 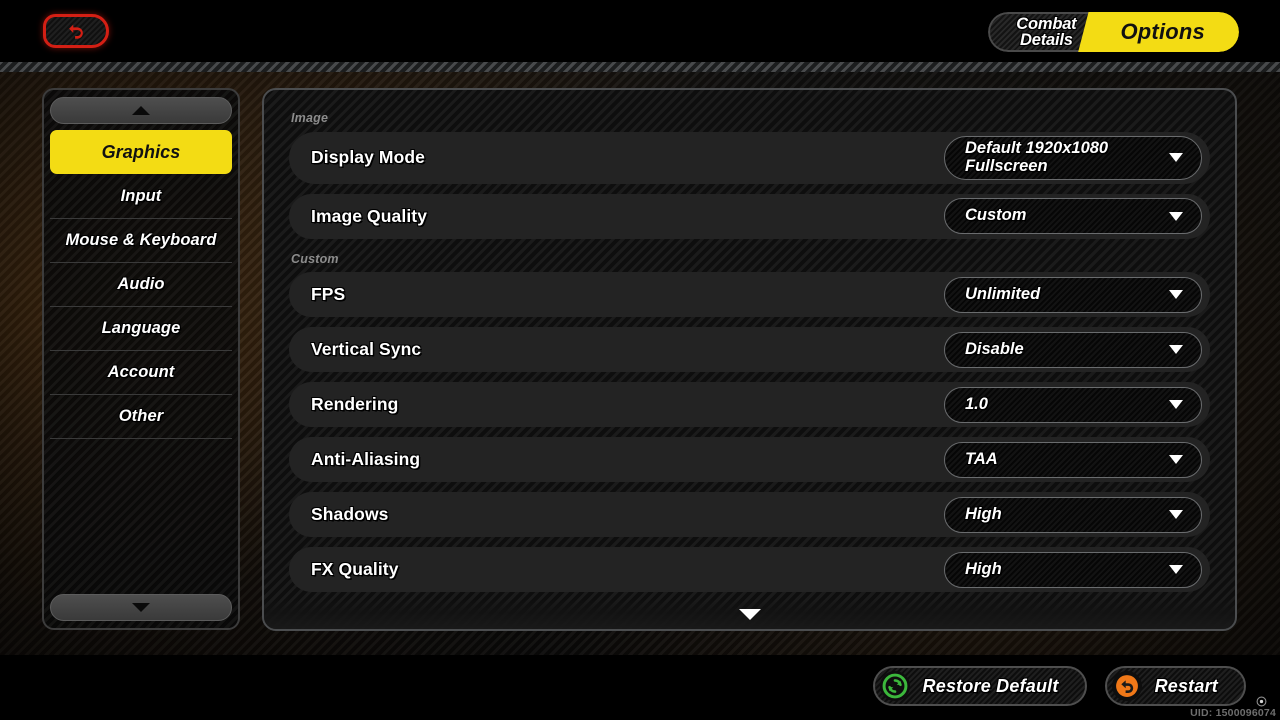 What do you see at coordinates (894, 686) in the screenshot?
I see `refresh-circle-icon` at bounding box center [894, 686].